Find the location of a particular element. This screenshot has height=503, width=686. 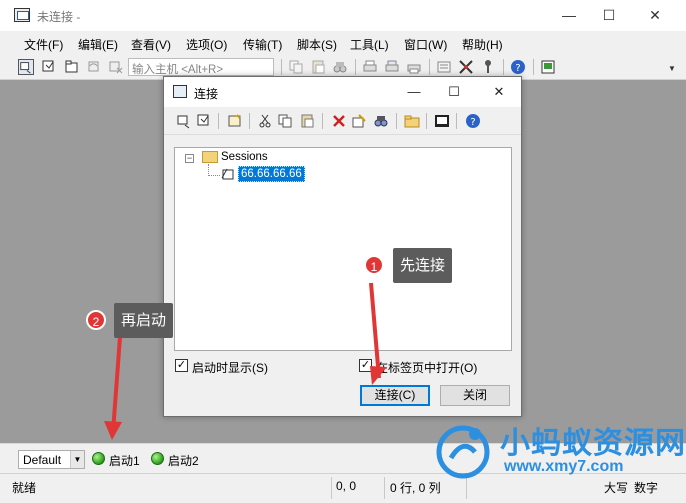

maximize-button: ☐ is located at coordinates (609, 15).